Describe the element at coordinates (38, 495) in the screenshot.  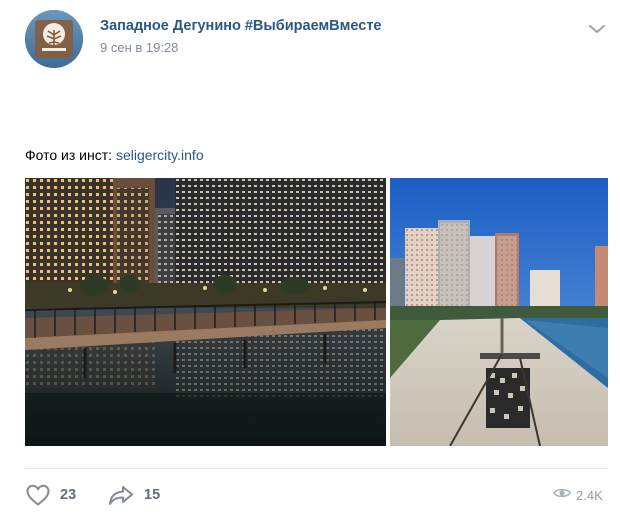
I see `heart-icon` at that location.